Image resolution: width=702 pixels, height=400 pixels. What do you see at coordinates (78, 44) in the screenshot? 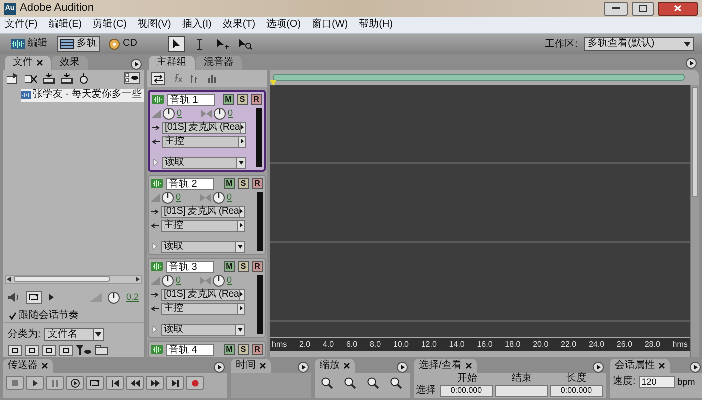
I see `view-button: 多轨` at bounding box center [78, 44].